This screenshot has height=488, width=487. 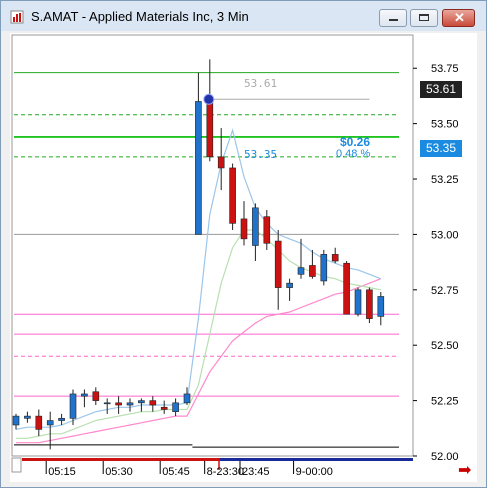 I want to click on price-badge-current: 53.35, so click(x=441, y=148).